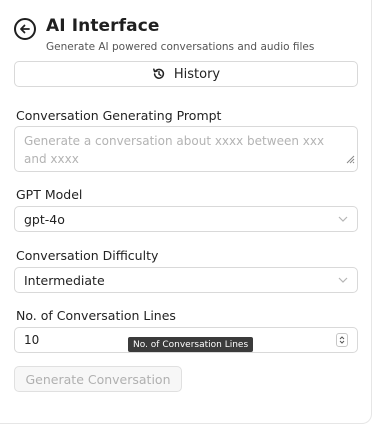  I want to click on number-stepper, so click(342, 340).